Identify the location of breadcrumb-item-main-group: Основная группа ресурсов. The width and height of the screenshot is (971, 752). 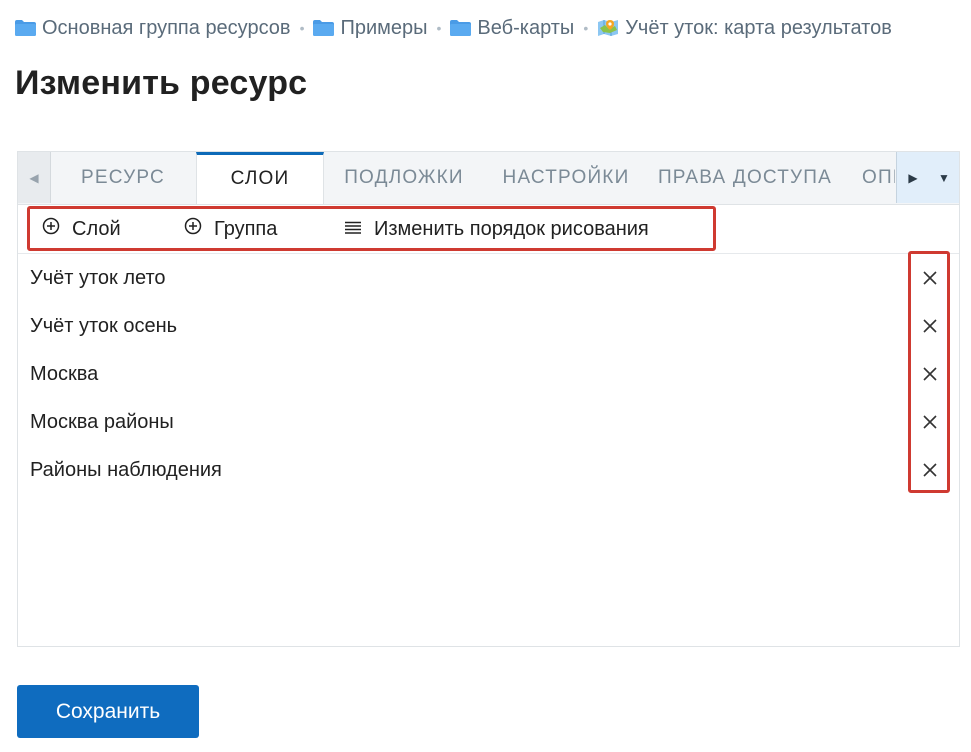
(153, 28).